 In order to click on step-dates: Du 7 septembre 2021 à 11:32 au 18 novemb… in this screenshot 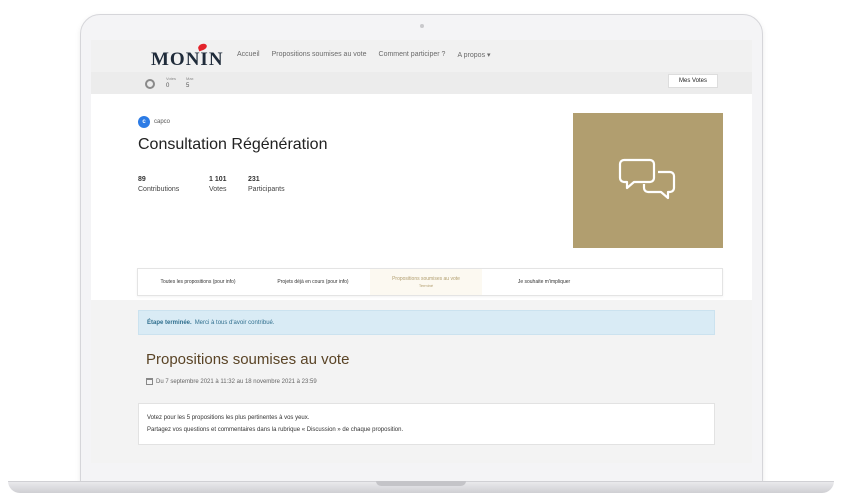, I will do `click(231, 381)`.